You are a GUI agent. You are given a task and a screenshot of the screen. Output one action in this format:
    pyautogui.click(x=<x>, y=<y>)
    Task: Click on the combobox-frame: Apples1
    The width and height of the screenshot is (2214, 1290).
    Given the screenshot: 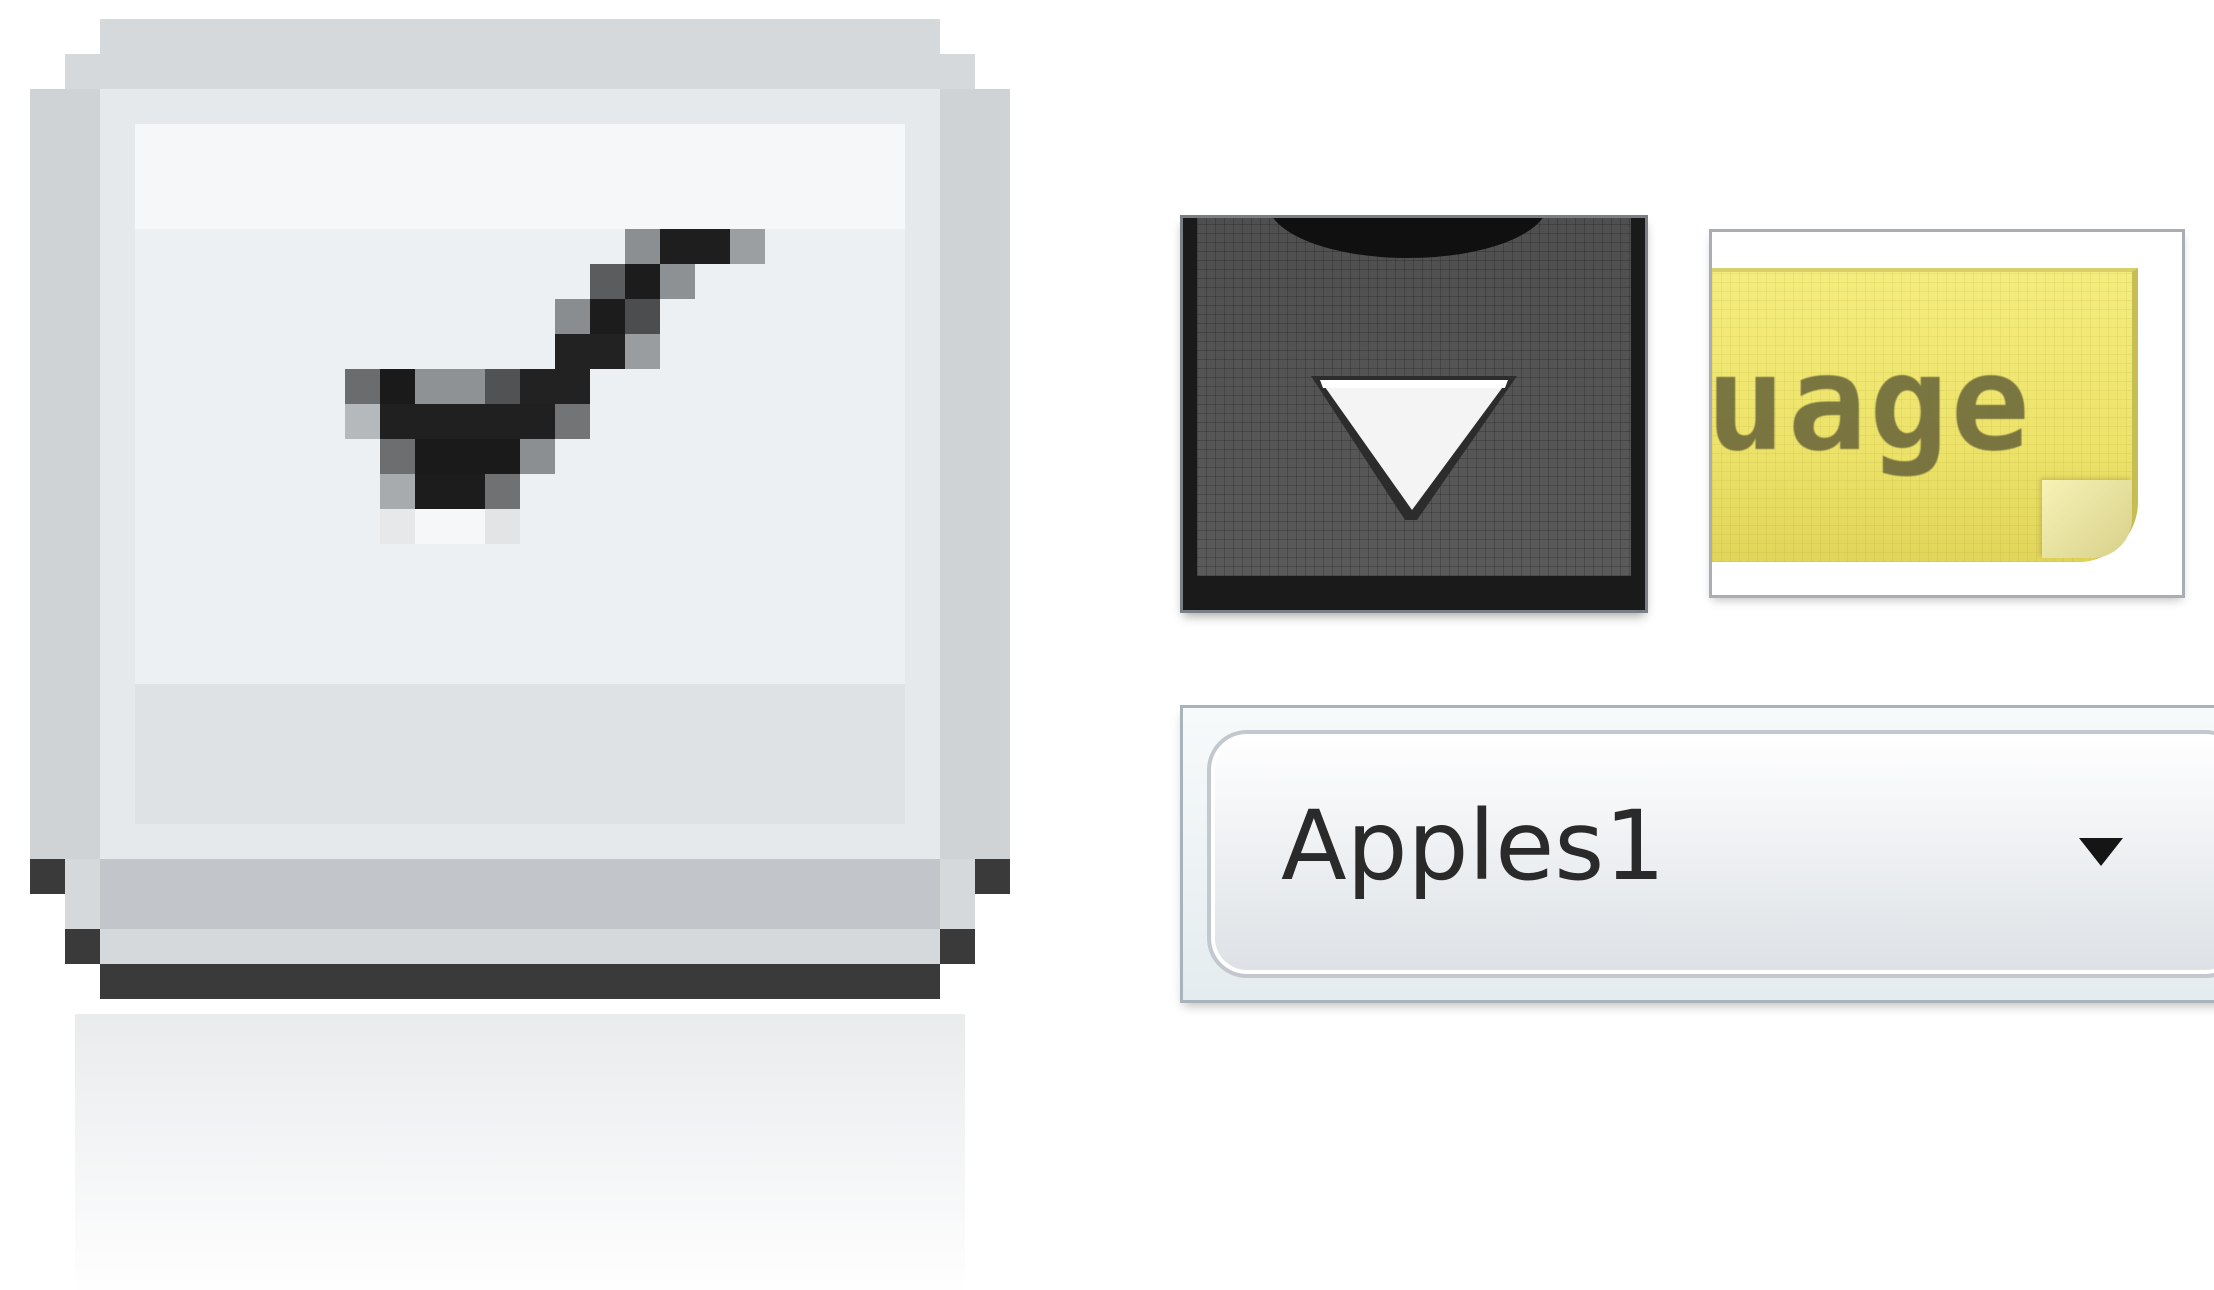 What is the action you would take?
    pyautogui.click(x=1697, y=854)
    